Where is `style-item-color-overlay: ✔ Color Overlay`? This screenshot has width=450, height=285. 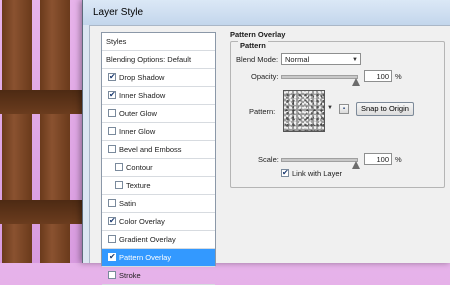 style-item-color-overlay: ✔ Color Overlay is located at coordinates (158, 222).